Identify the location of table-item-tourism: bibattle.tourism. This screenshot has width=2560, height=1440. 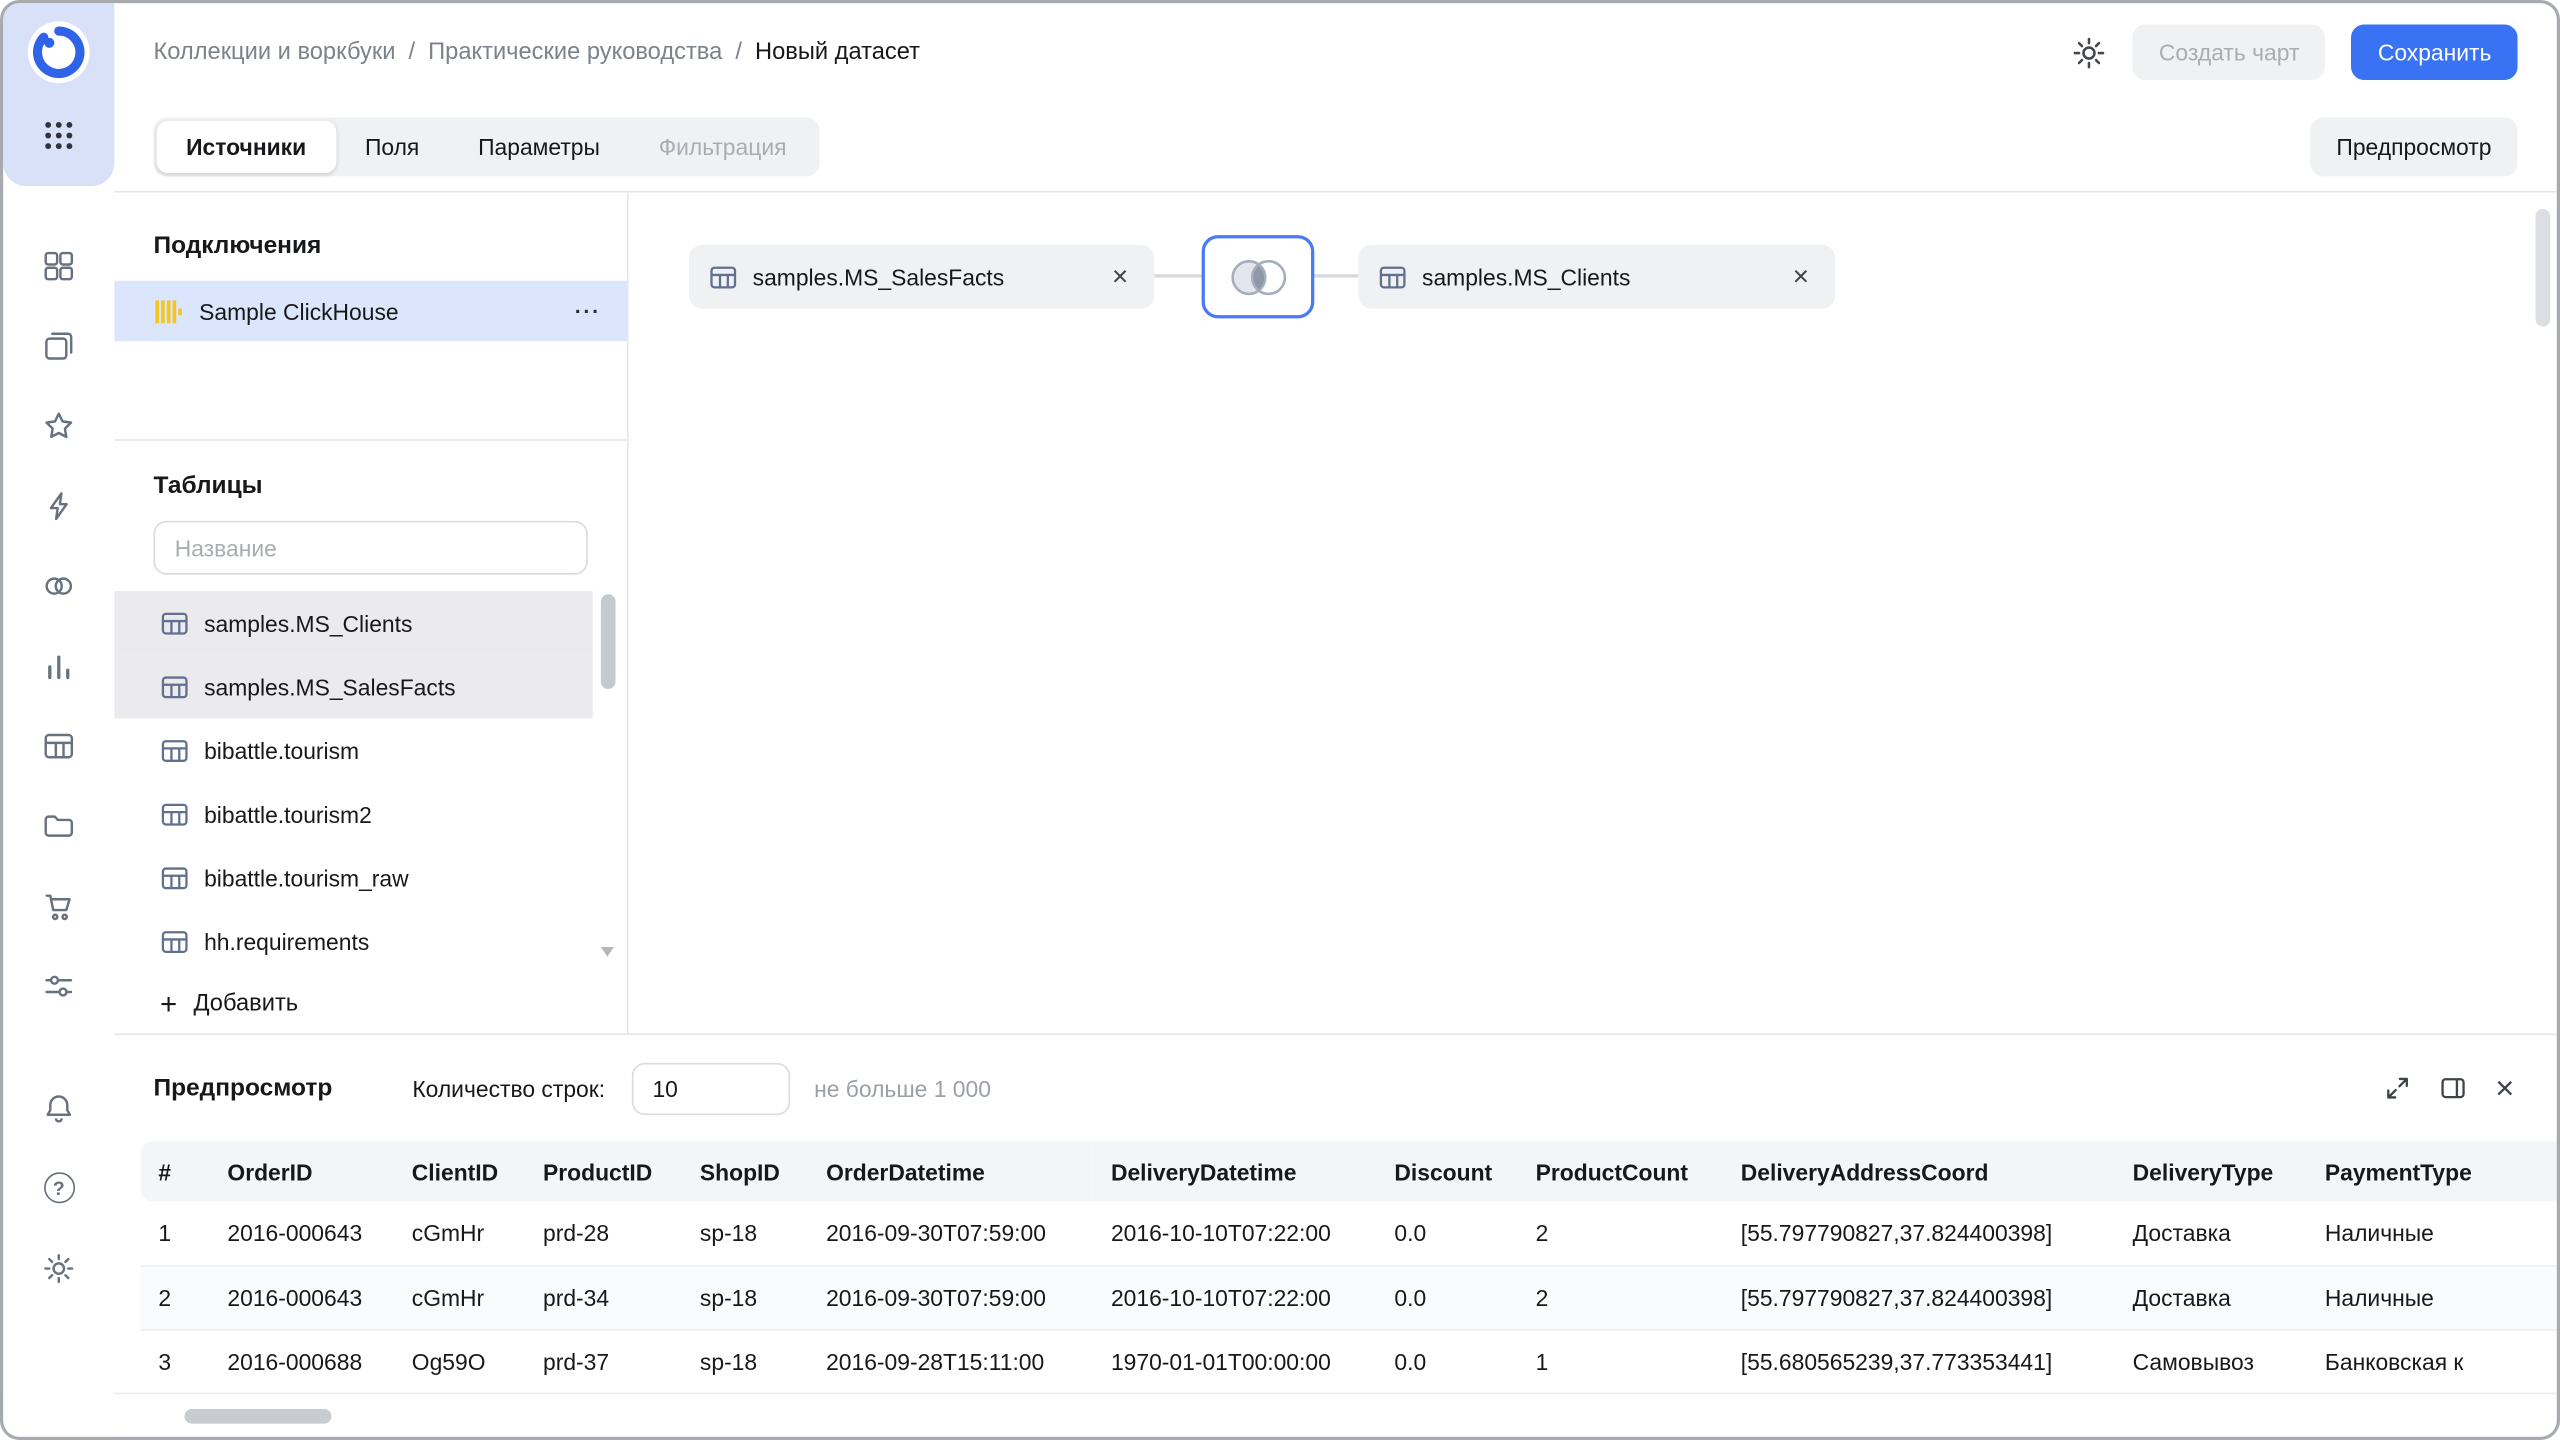
(353, 750).